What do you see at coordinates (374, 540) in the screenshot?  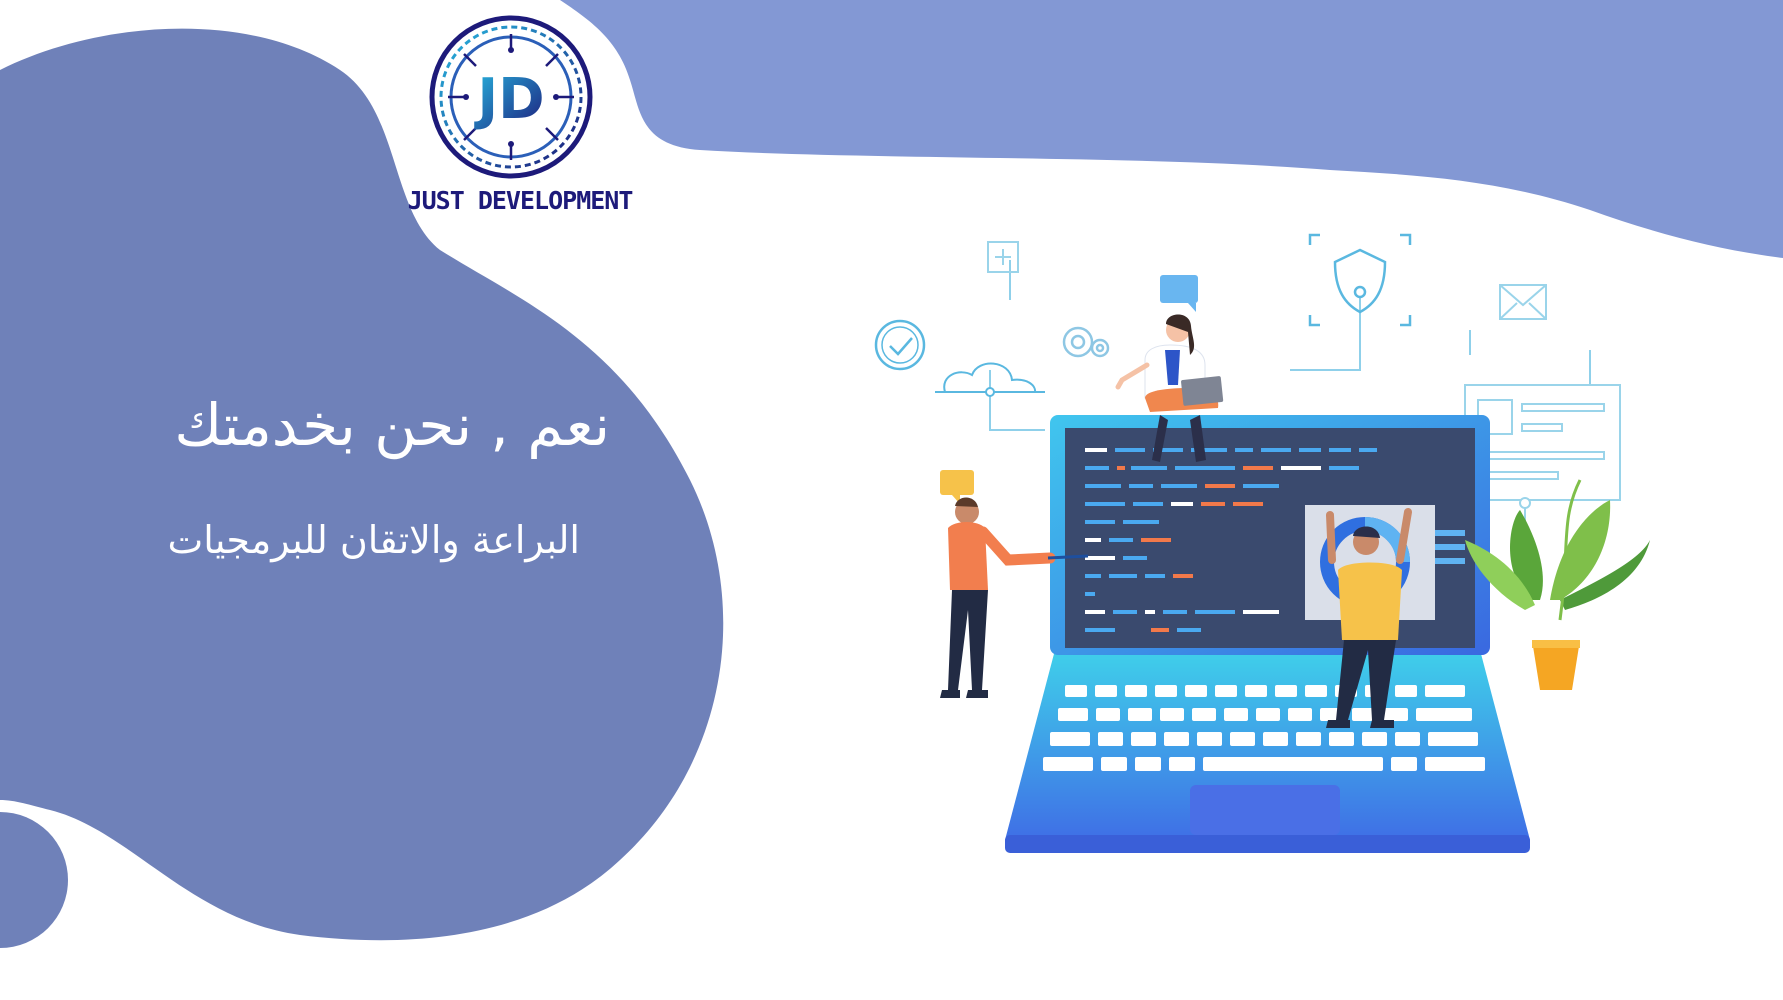 I see `hero-subline: البراعة والاتقان للبرمجيات` at bounding box center [374, 540].